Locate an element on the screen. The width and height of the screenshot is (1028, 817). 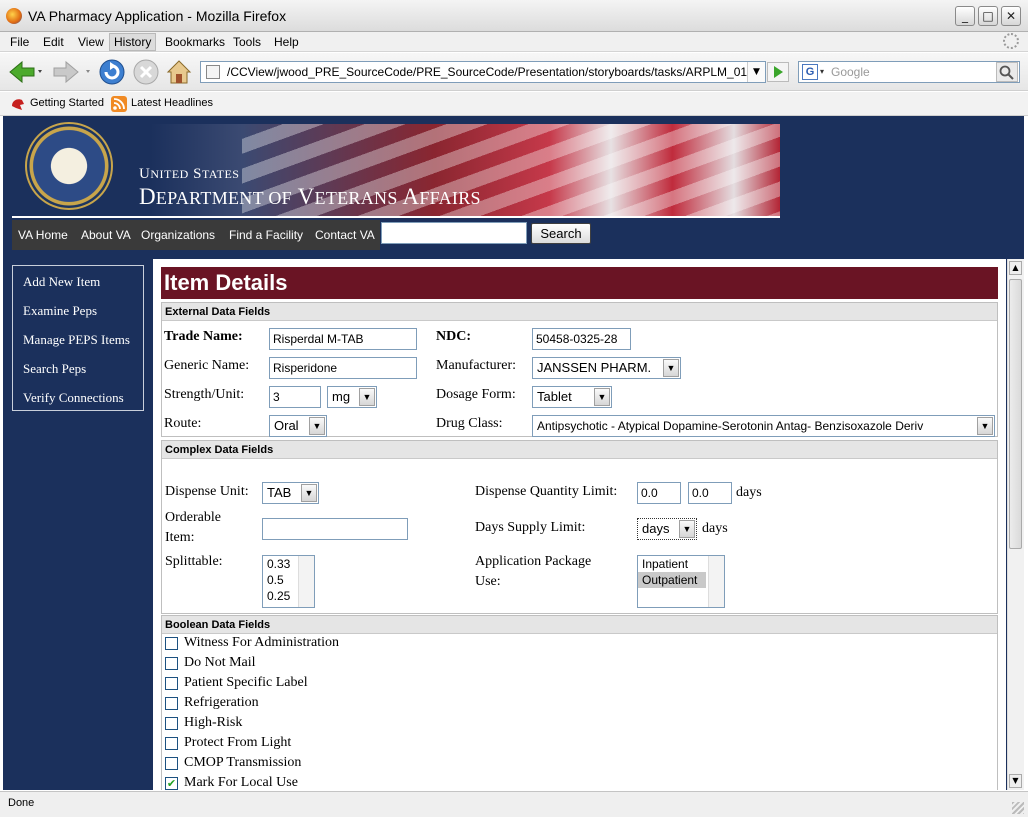
checkbox: ✔ is located at coordinates (171, 783).